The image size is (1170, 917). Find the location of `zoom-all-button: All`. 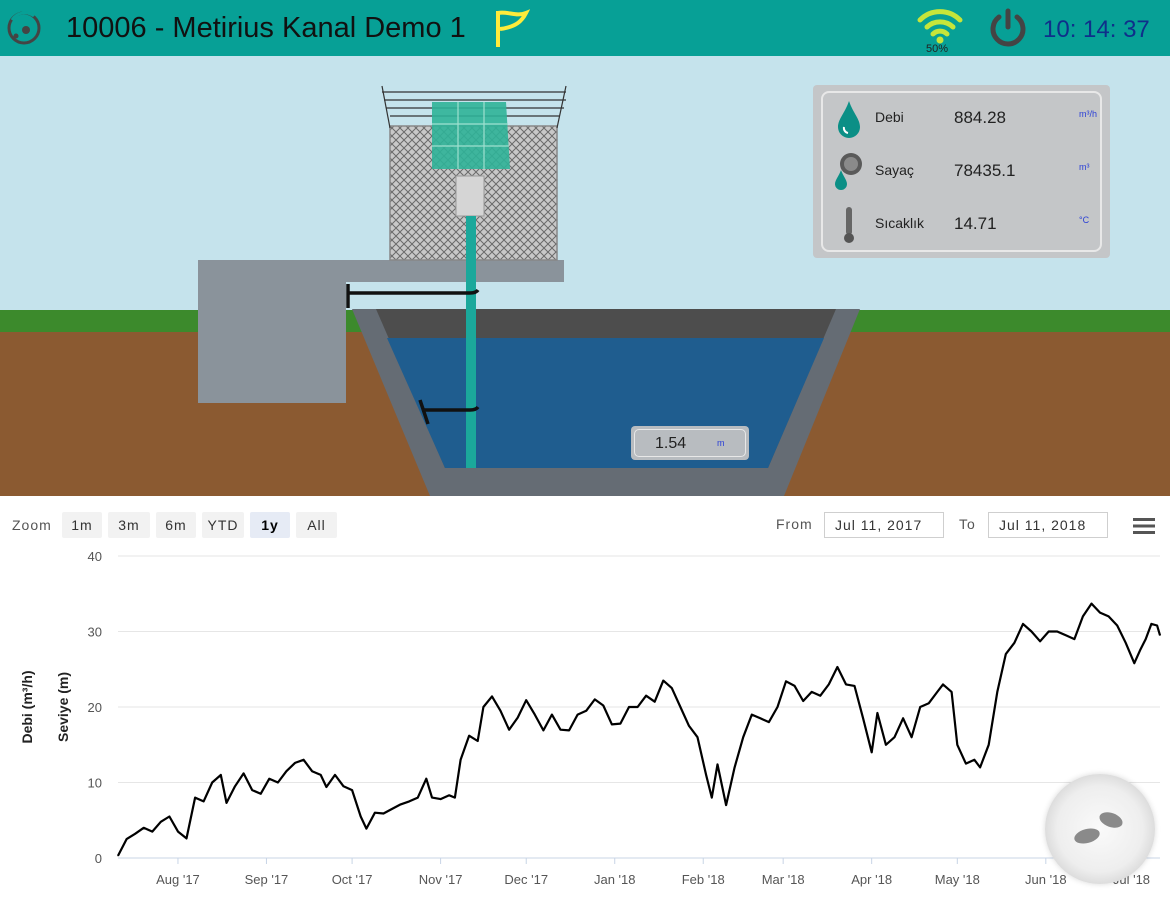

zoom-all-button: All is located at coordinates (316, 525).